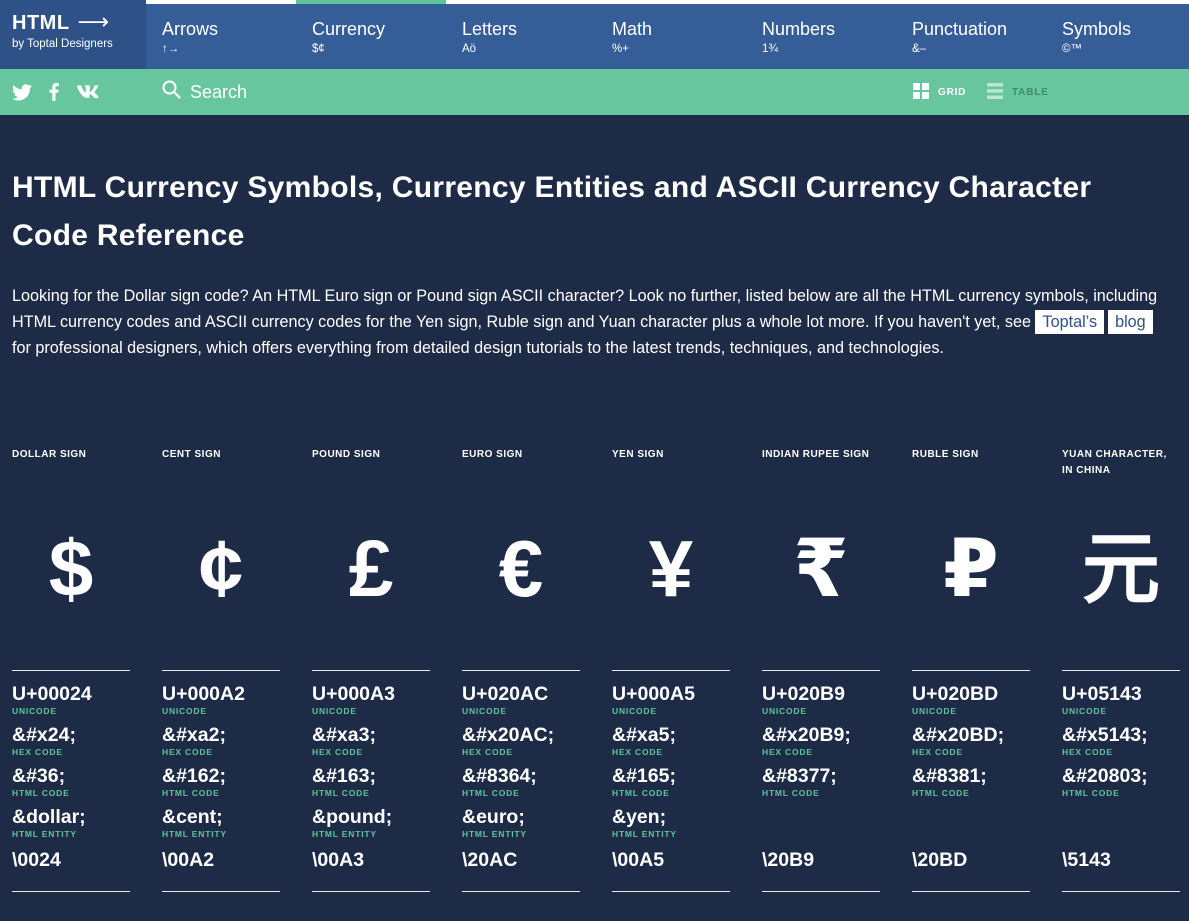  I want to click on css-code-value: \00A5, so click(638, 860).